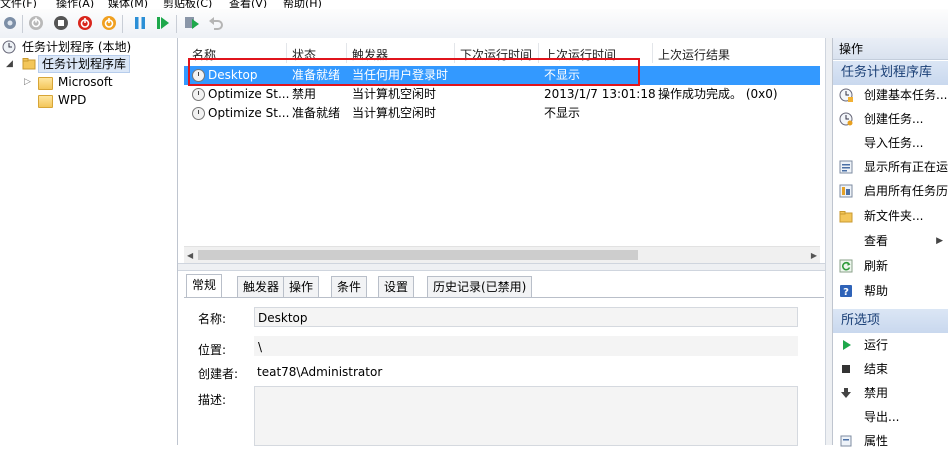 This screenshot has height=453, width=948. What do you see at coordinates (304, 94) in the screenshot?
I see `task-status: 禁用` at bounding box center [304, 94].